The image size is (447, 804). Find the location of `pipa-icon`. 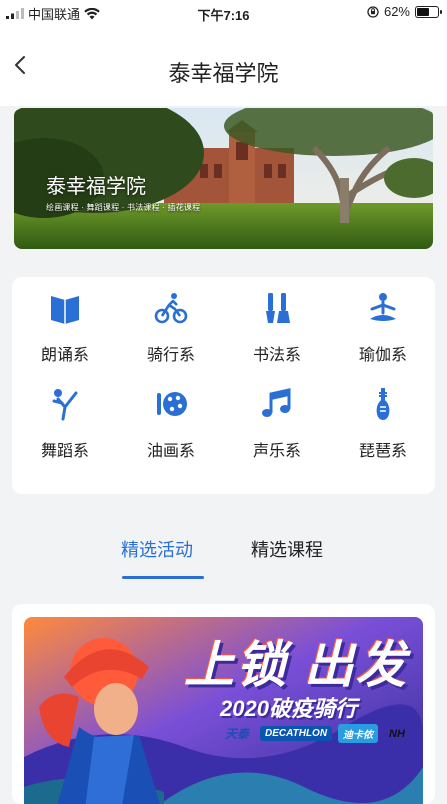

pipa-icon is located at coordinates (383, 404).